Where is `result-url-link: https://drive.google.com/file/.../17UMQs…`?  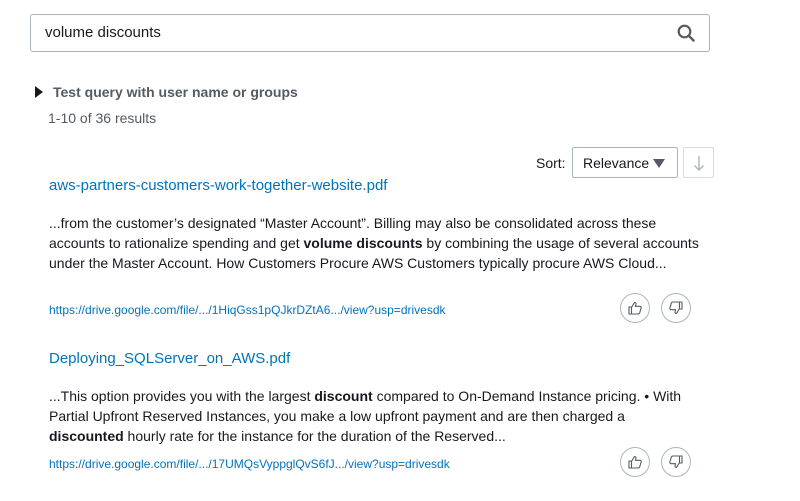 result-url-link: https://drive.google.com/file/.../17UMQs… is located at coordinates (249, 464).